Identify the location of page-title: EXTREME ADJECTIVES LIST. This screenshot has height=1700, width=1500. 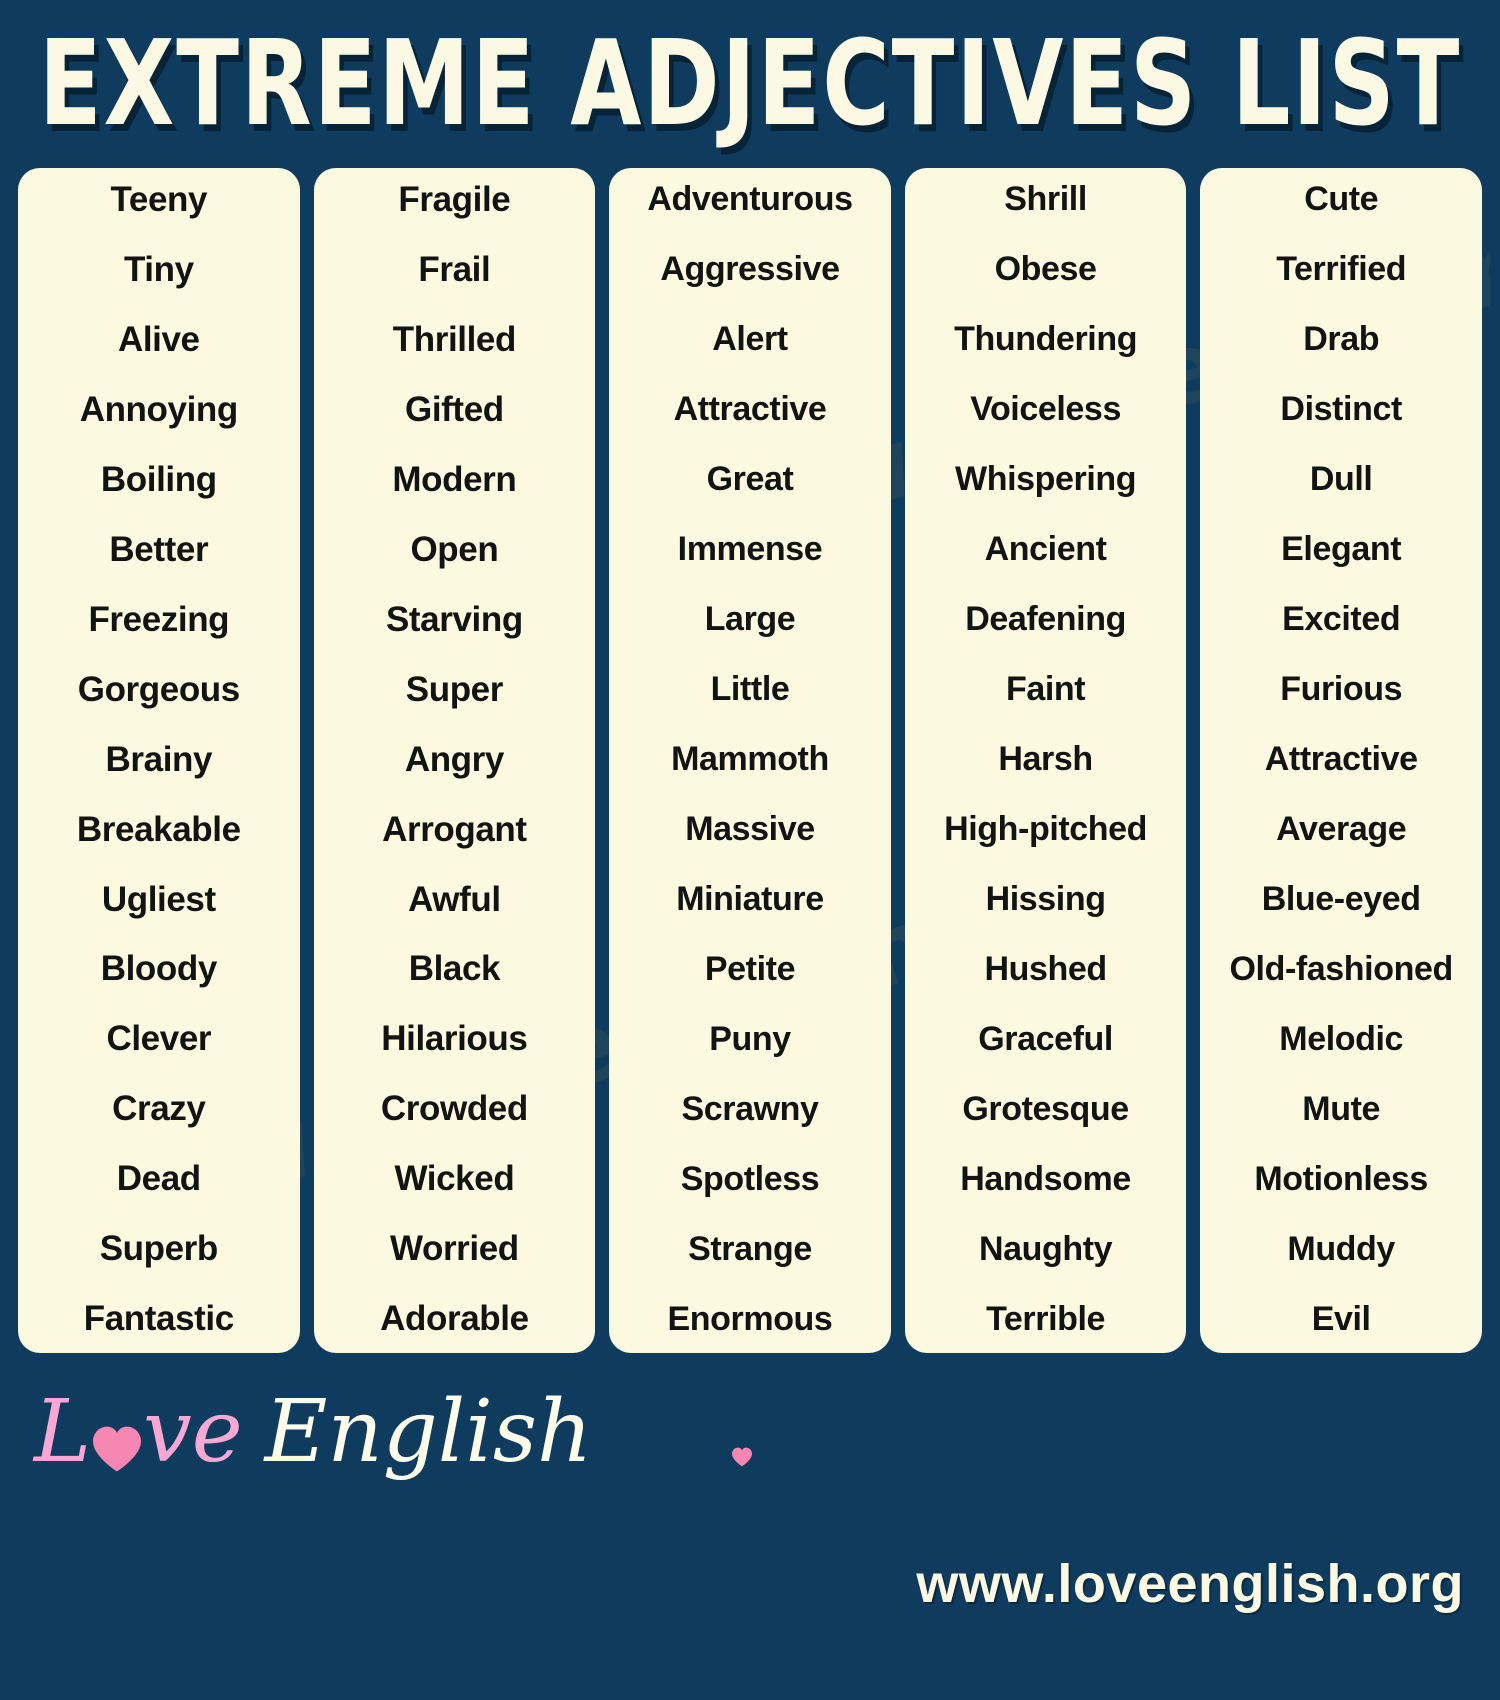
(750, 83).